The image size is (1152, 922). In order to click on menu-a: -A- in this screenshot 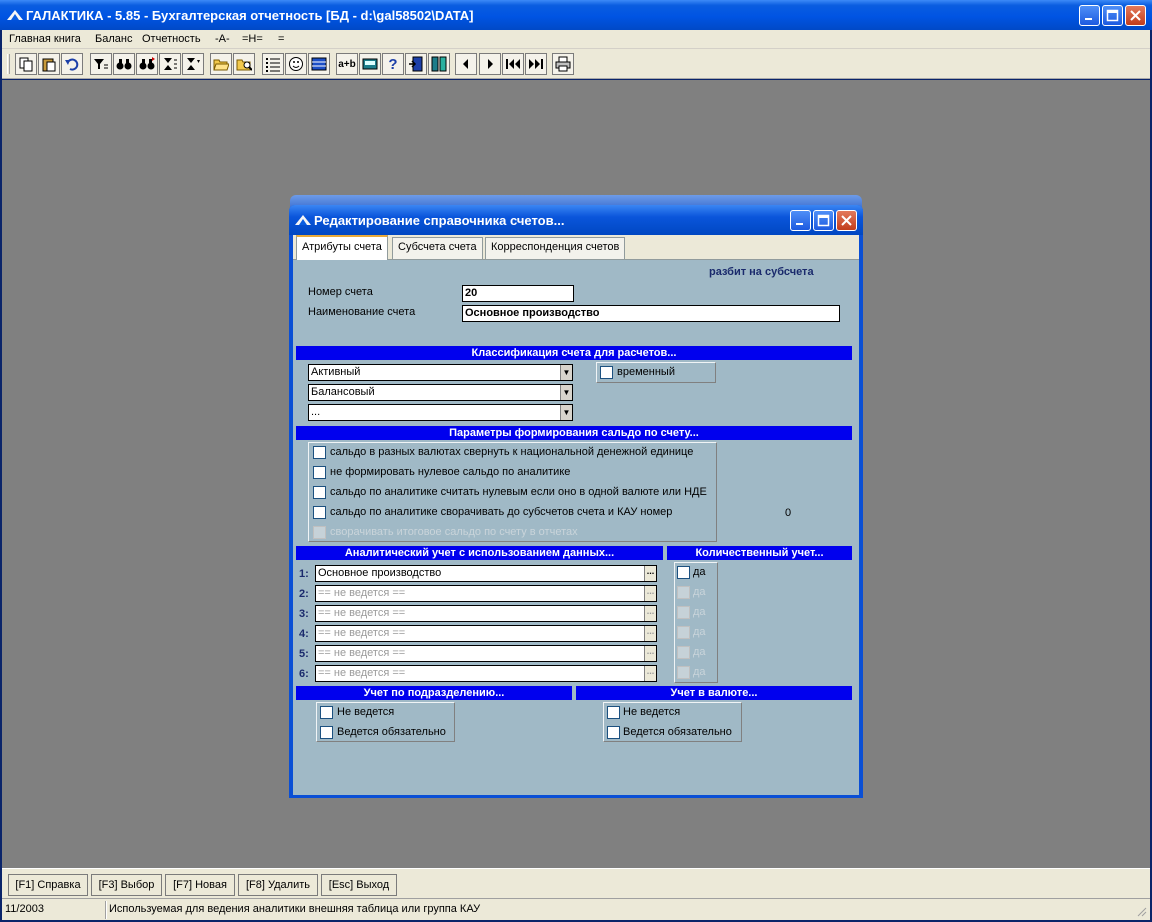, I will do `click(222, 39)`.